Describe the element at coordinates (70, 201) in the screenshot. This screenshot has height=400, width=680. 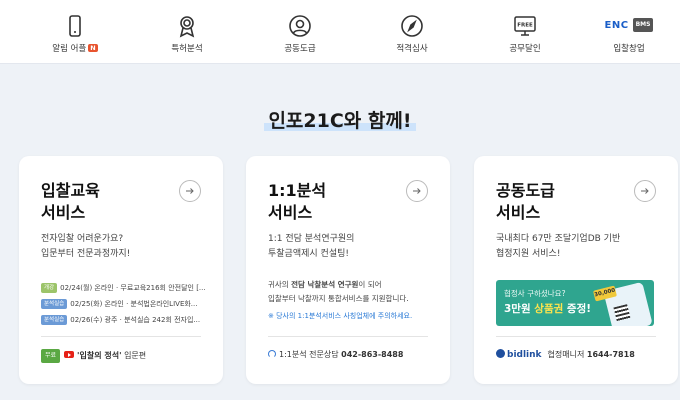
I see `card-title: 입찰교육 서비스` at that location.